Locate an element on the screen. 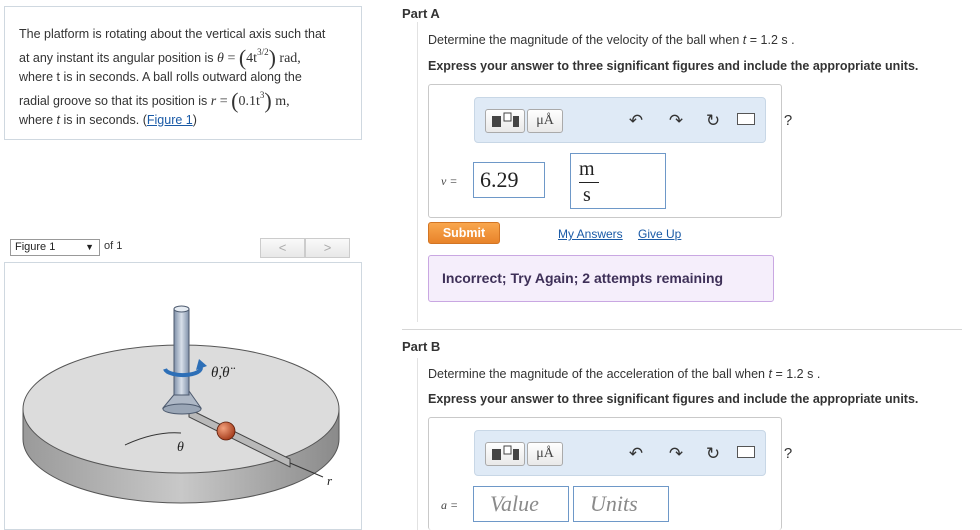 This screenshot has height=530, width=980. vertical-shaft is located at coordinates (181, 352).